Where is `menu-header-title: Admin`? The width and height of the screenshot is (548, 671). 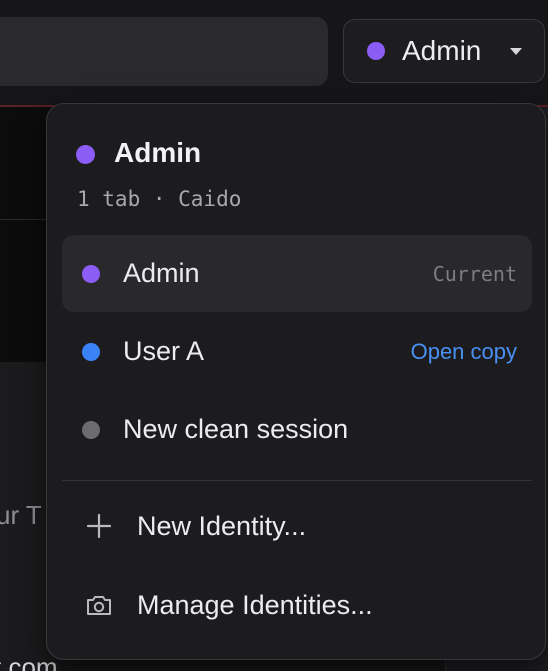 menu-header-title: Admin is located at coordinates (158, 152).